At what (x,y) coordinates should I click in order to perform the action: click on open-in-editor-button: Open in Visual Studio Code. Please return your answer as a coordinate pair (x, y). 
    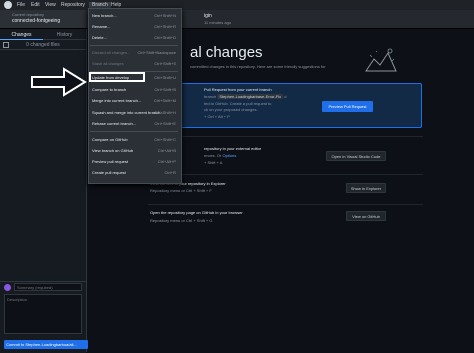
    Looking at the image, I should click on (356, 156).